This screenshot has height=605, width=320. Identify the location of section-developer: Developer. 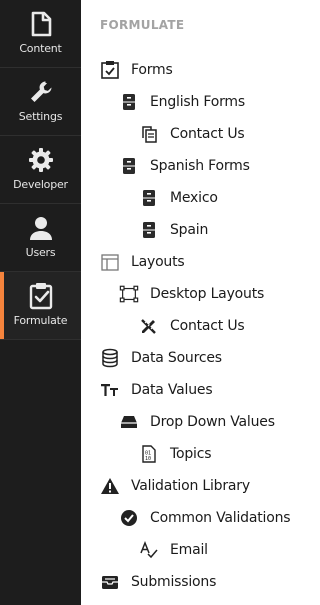
(40, 170).